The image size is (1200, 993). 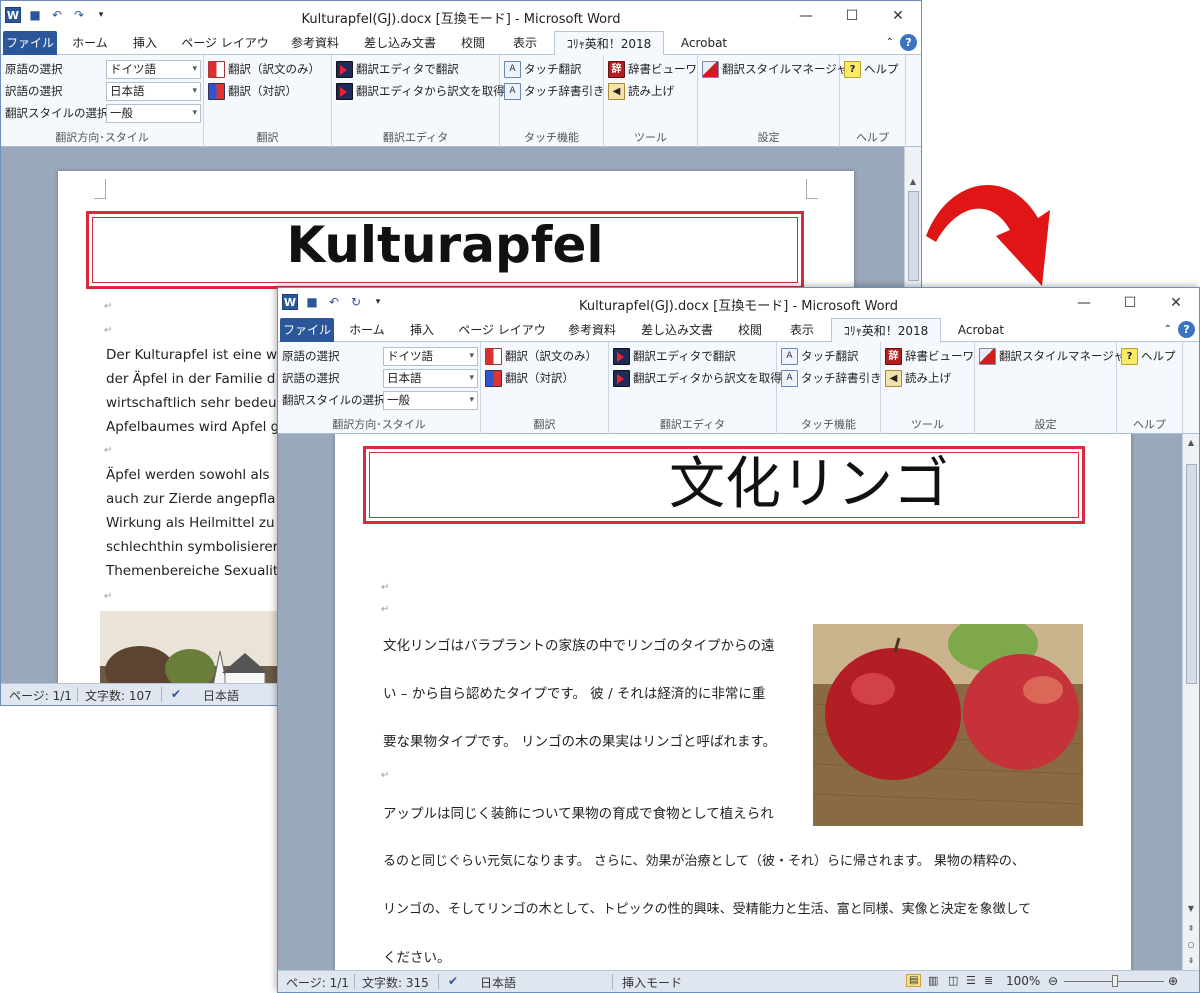 What do you see at coordinates (193, 427) in the screenshot?
I see `body-line: Apfelbaumes wird Apfel g` at bounding box center [193, 427].